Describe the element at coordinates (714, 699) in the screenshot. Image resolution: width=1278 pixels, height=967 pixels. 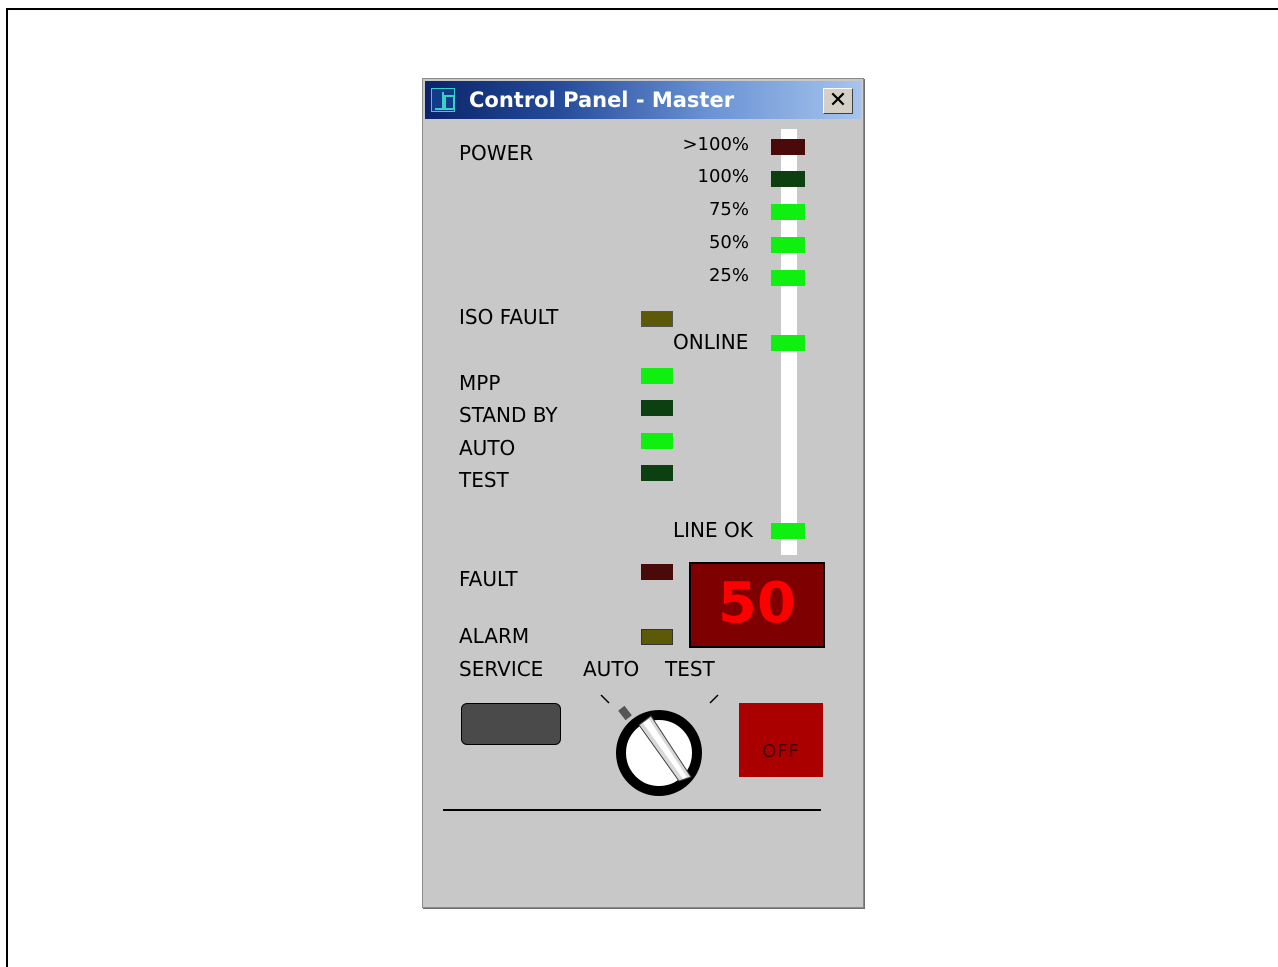
I see `test-tick-mark` at that location.